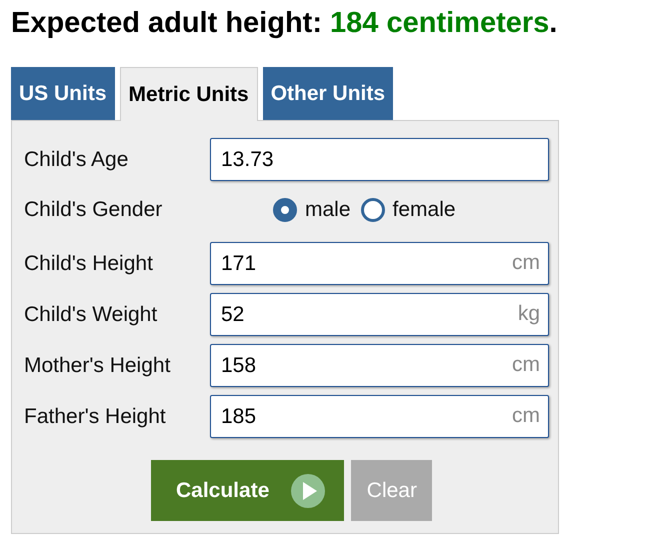 Image resolution: width=663 pixels, height=548 pixels. I want to click on units-tab: US Units, so click(63, 93).